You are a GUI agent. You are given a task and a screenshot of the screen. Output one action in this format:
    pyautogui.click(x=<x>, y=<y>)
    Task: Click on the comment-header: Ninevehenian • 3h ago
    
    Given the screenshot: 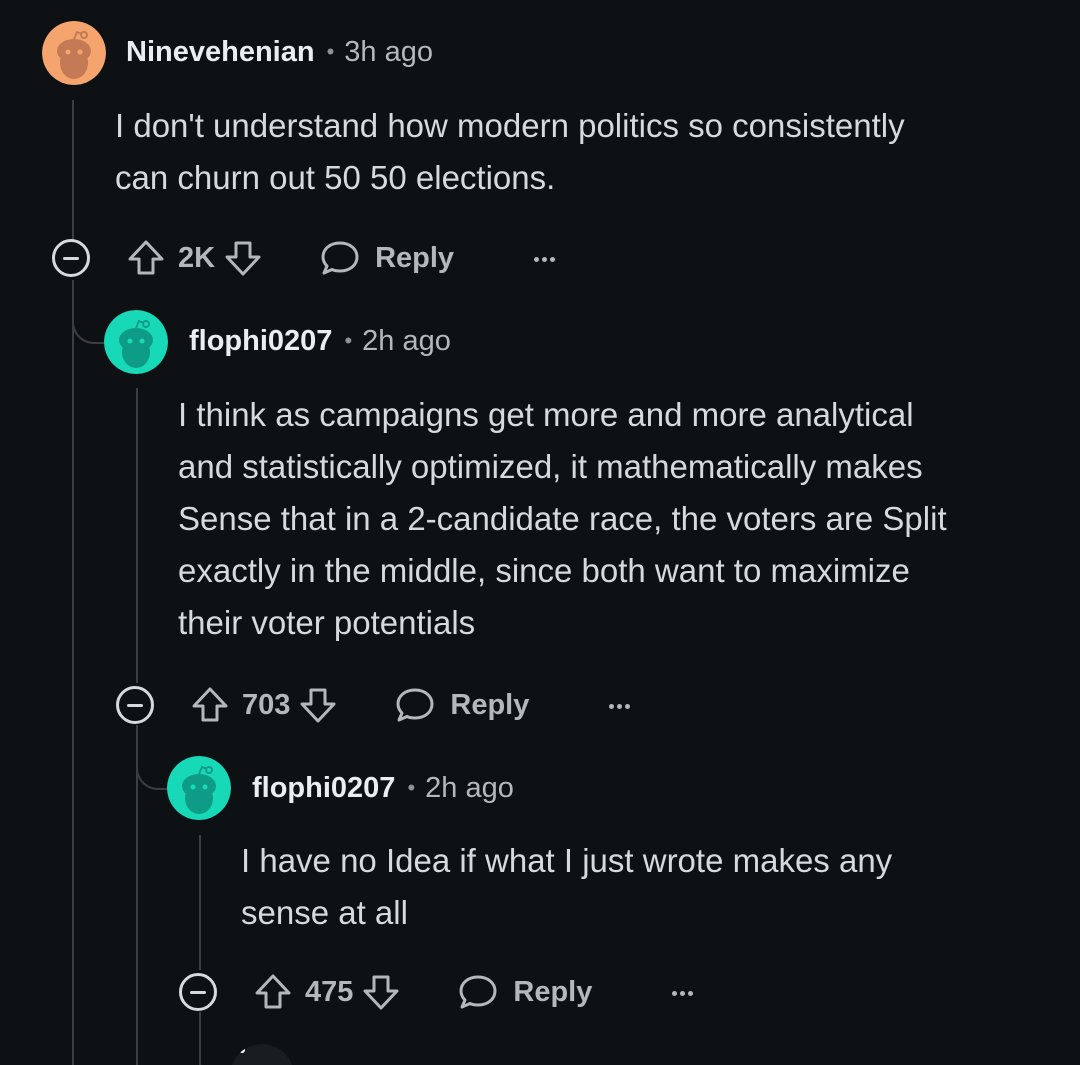 What is the action you would take?
    pyautogui.click(x=279, y=52)
    